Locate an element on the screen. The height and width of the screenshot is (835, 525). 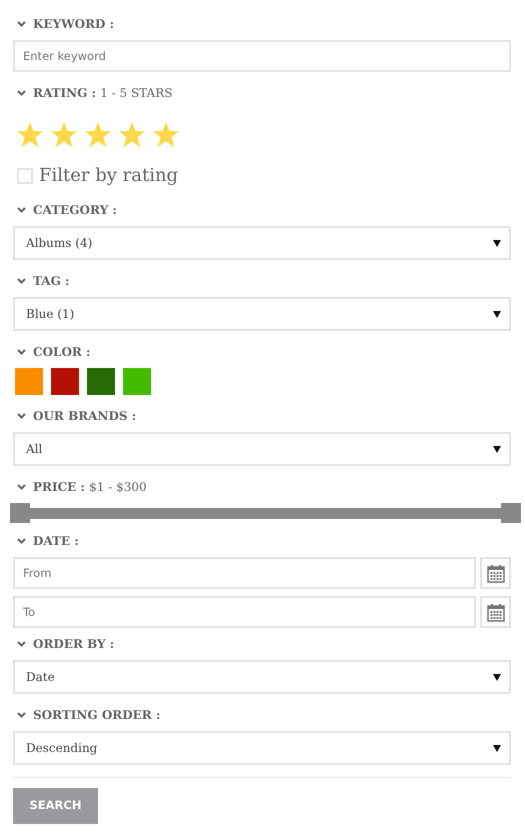
dropdown: All is located at coordinates (262, 449).